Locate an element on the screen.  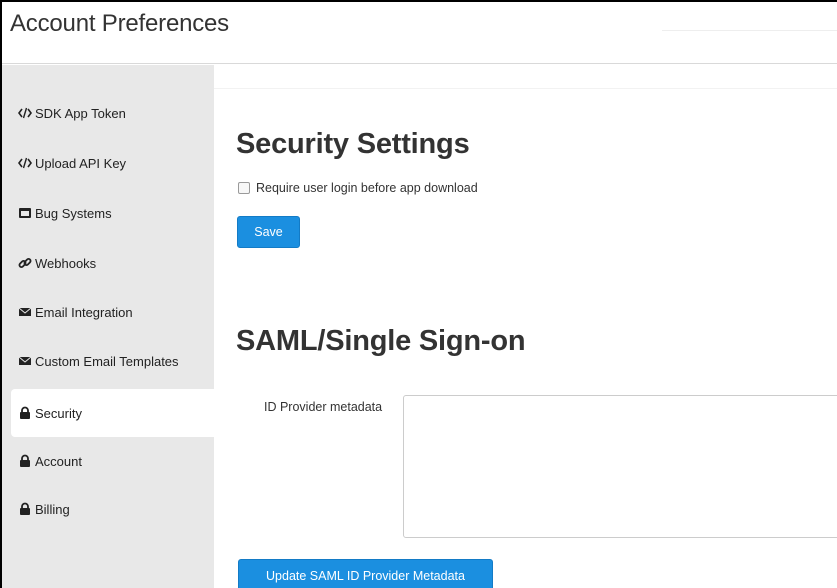
sidebar-item-bug-systems: Bug Systems is located at coordinates (108, 213).